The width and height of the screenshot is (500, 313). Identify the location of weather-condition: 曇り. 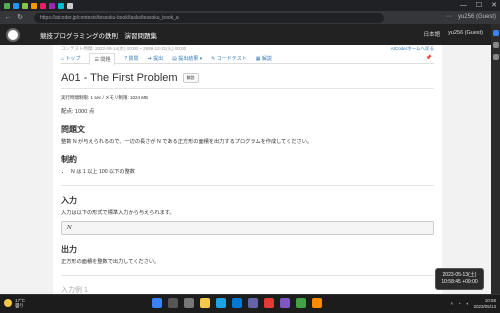
(19, 305).